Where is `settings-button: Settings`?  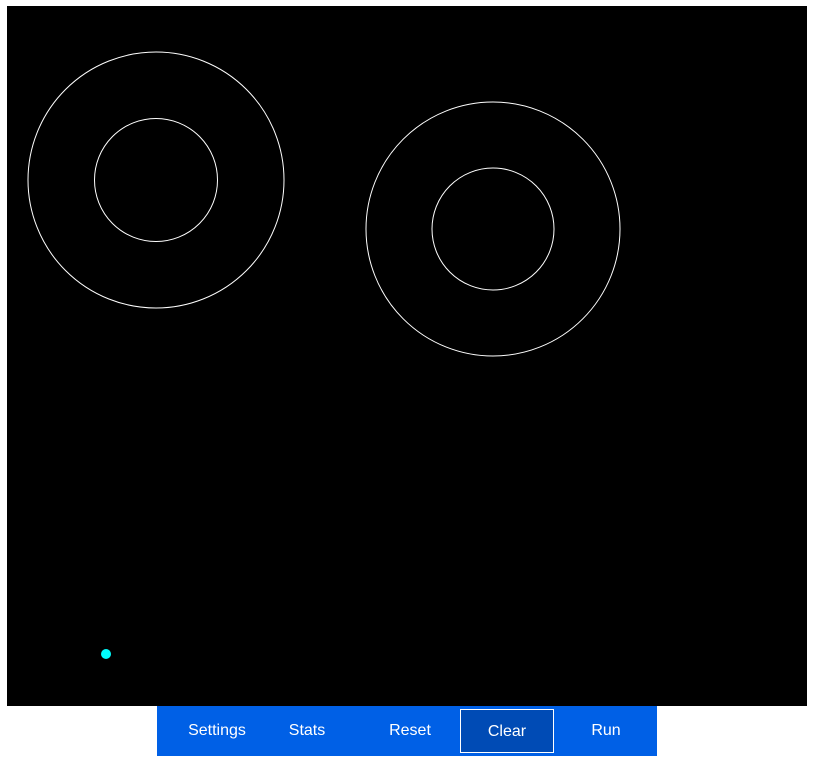 settings-button: Settings is located at coordinates (217, 731).